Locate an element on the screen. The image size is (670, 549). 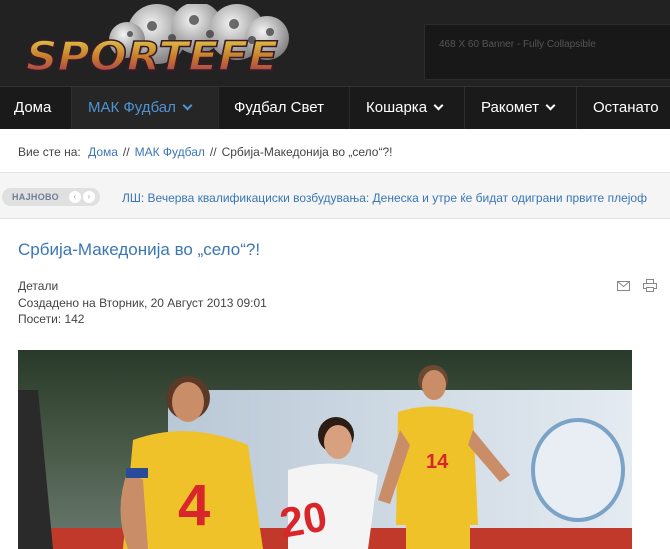
nav-item-label: Ракомет is located at coordinates (510, 107).